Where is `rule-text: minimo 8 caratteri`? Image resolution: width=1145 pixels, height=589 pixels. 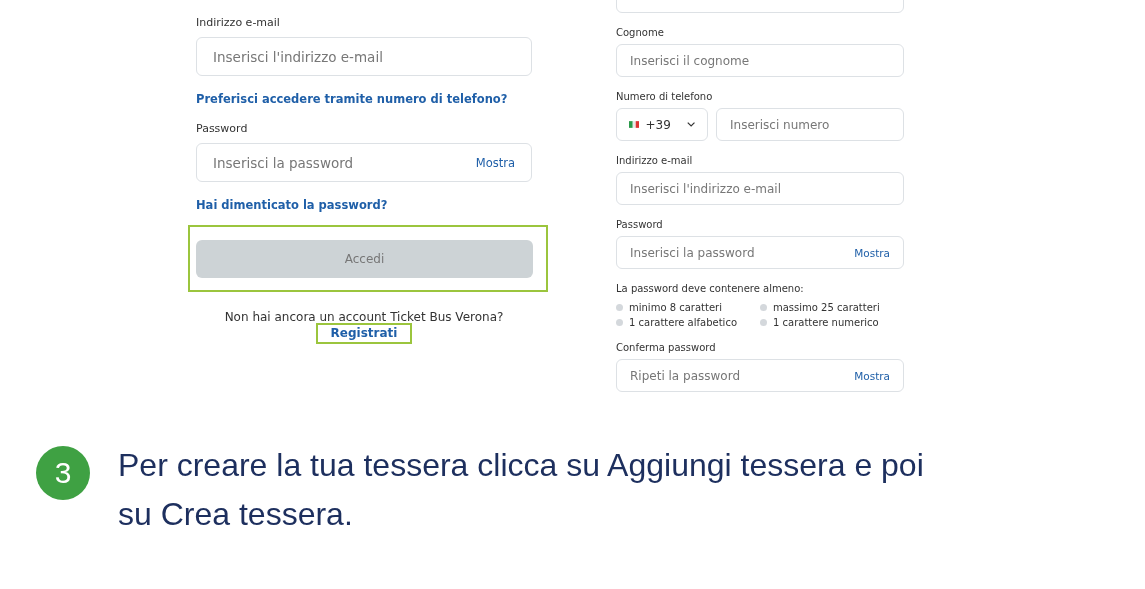
rule-text: minimo 8 caratteri is located at coordinates (675, 307).